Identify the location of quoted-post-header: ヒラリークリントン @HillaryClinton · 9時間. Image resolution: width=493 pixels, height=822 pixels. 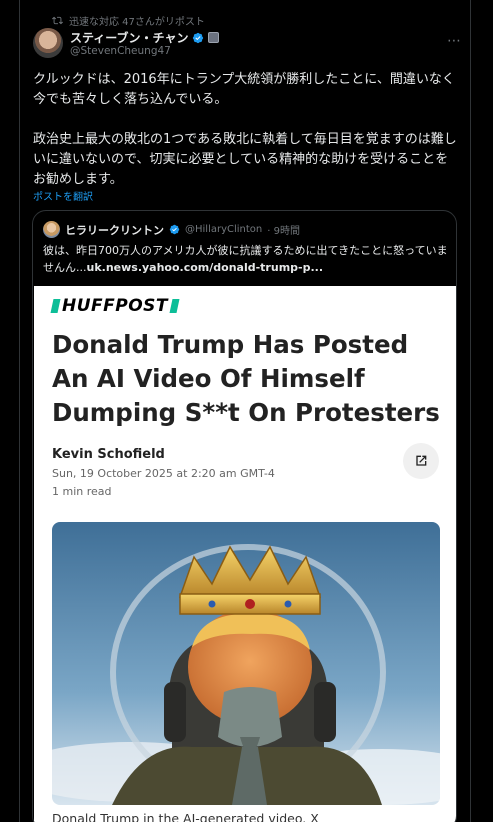
(171, 229).